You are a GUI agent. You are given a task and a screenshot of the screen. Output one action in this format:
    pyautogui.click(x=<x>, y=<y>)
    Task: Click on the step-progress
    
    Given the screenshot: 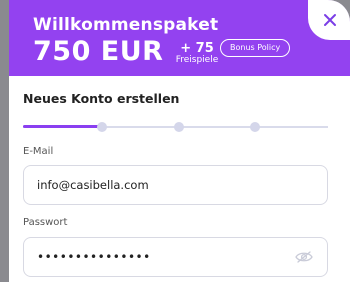 What is the action you would take?
    pyautogui.click(x=175, y=127)
    